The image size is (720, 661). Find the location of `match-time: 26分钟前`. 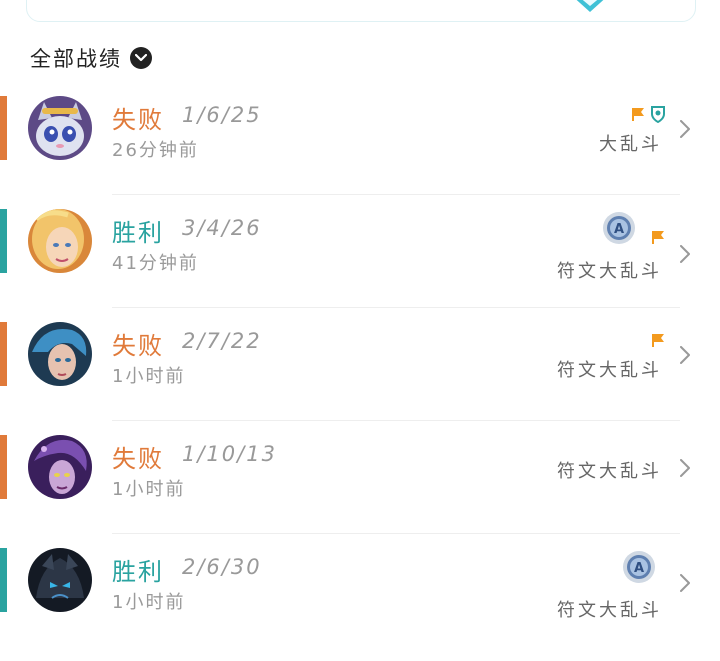

match-time: 26分钟前 is located at coordinates (155, 150).